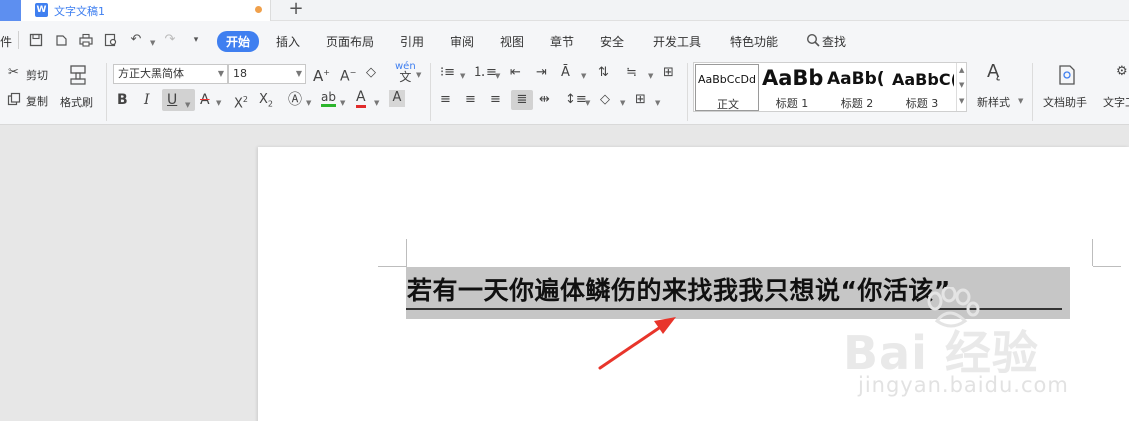 The image size is (1129, 421). What do you see at coordinates (495, 100) in the screenshot?
I see `align-right-icon: ≡` at bounding box center [495, 100].